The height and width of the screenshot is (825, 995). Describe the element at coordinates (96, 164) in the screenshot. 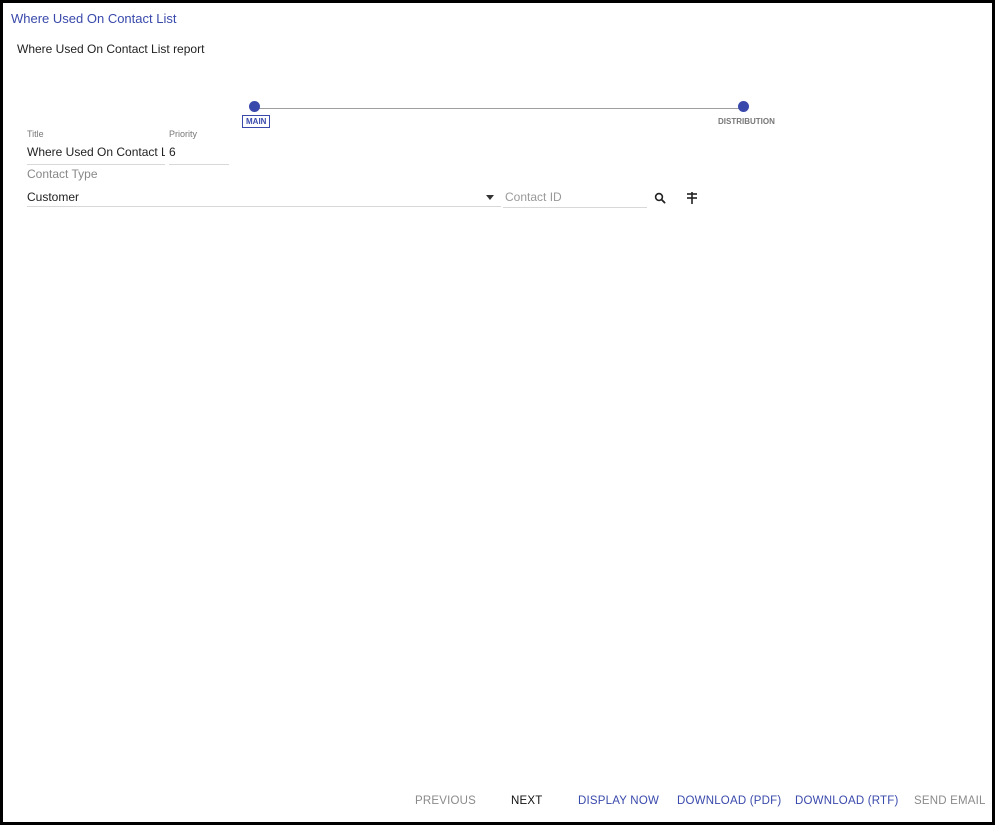

I see `title-field-underline` at that location.